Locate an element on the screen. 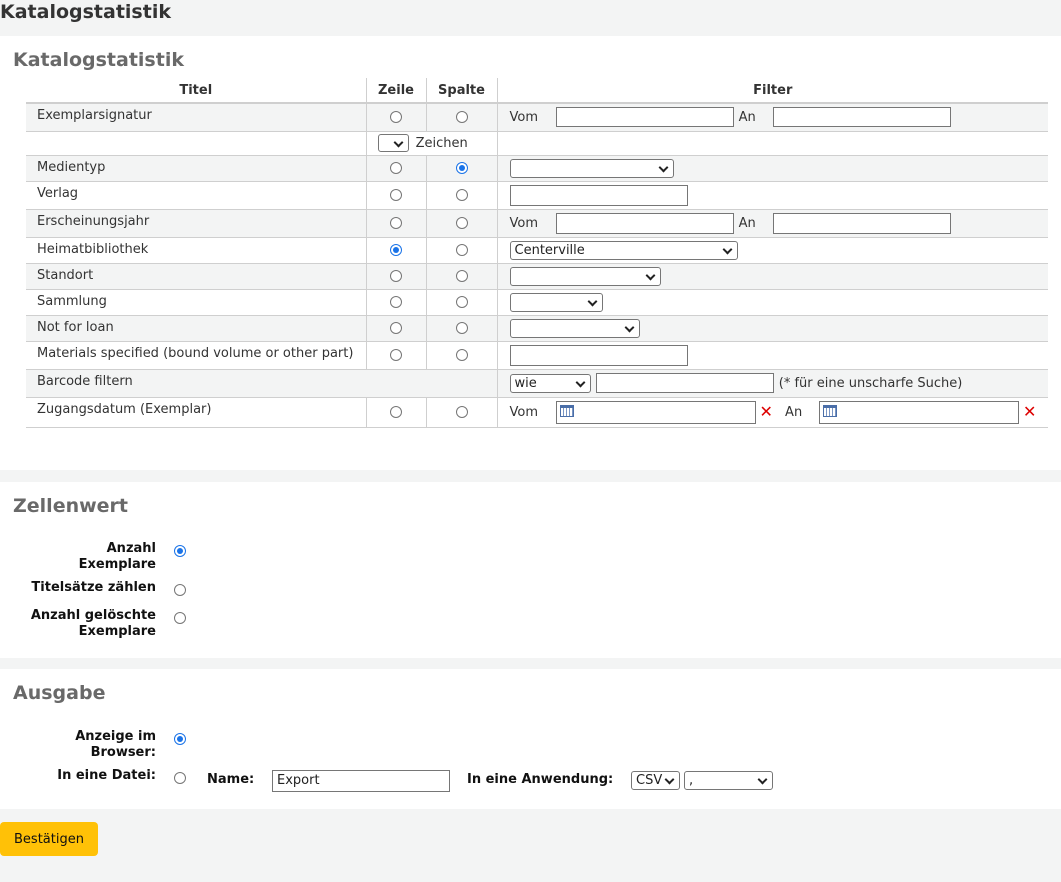 The width and height of the screenshot is (1061, 882). option-label-anzahl-exemplare: Anzahl Exemplare is located at coordinates (117, 556).